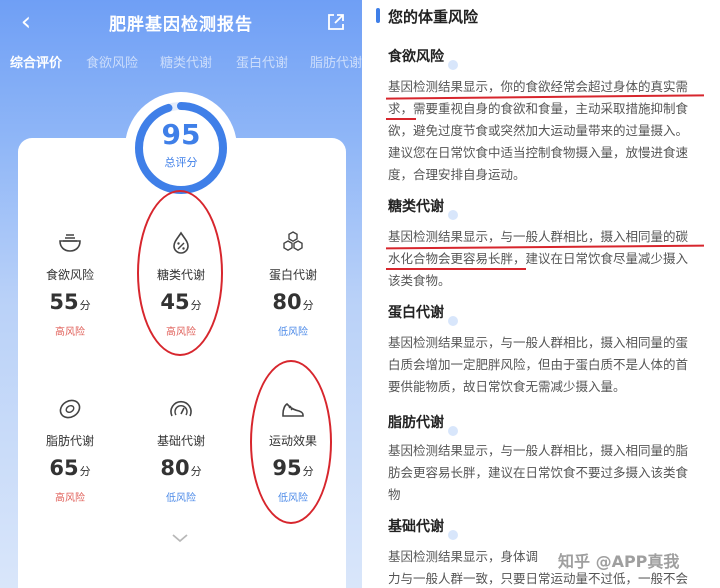 This screenshot has width=720, height=588. Describe the element at coordinates (538, 342) in the screenshot. I see `text-line: 基因检测结果显示，与一般人群相比，摄入相同量的蛋` at that location.